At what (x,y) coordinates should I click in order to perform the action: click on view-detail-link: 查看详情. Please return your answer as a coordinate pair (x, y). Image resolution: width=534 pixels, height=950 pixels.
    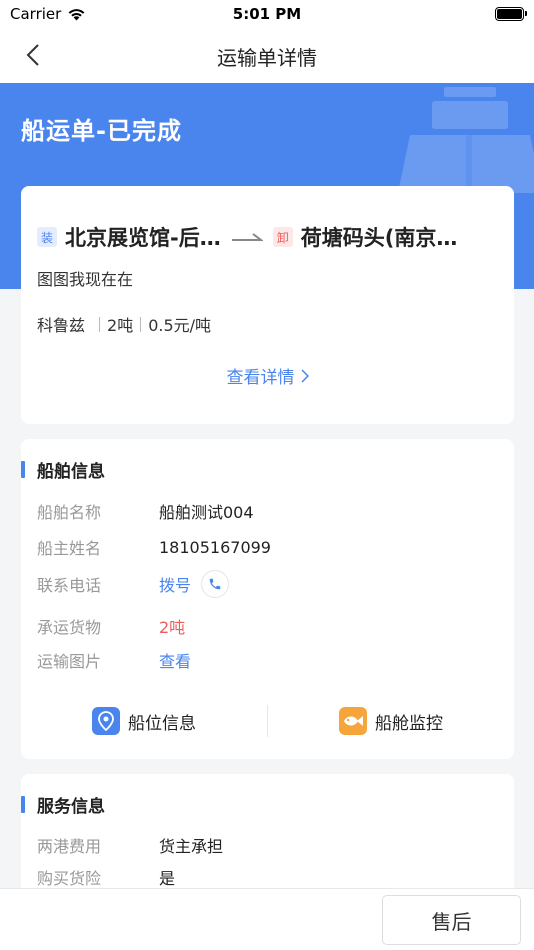
    Looking at the image, I should click on (267, 375).